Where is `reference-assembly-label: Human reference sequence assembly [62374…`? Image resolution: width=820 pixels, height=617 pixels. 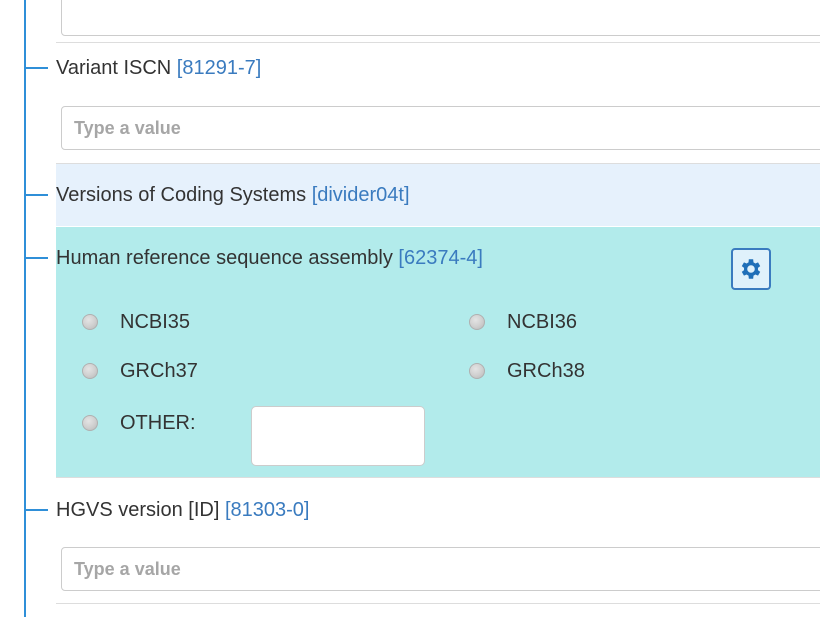
reference-assembly-label: Human reference sequence assembly [62374… is located at coordinates (269, 258).